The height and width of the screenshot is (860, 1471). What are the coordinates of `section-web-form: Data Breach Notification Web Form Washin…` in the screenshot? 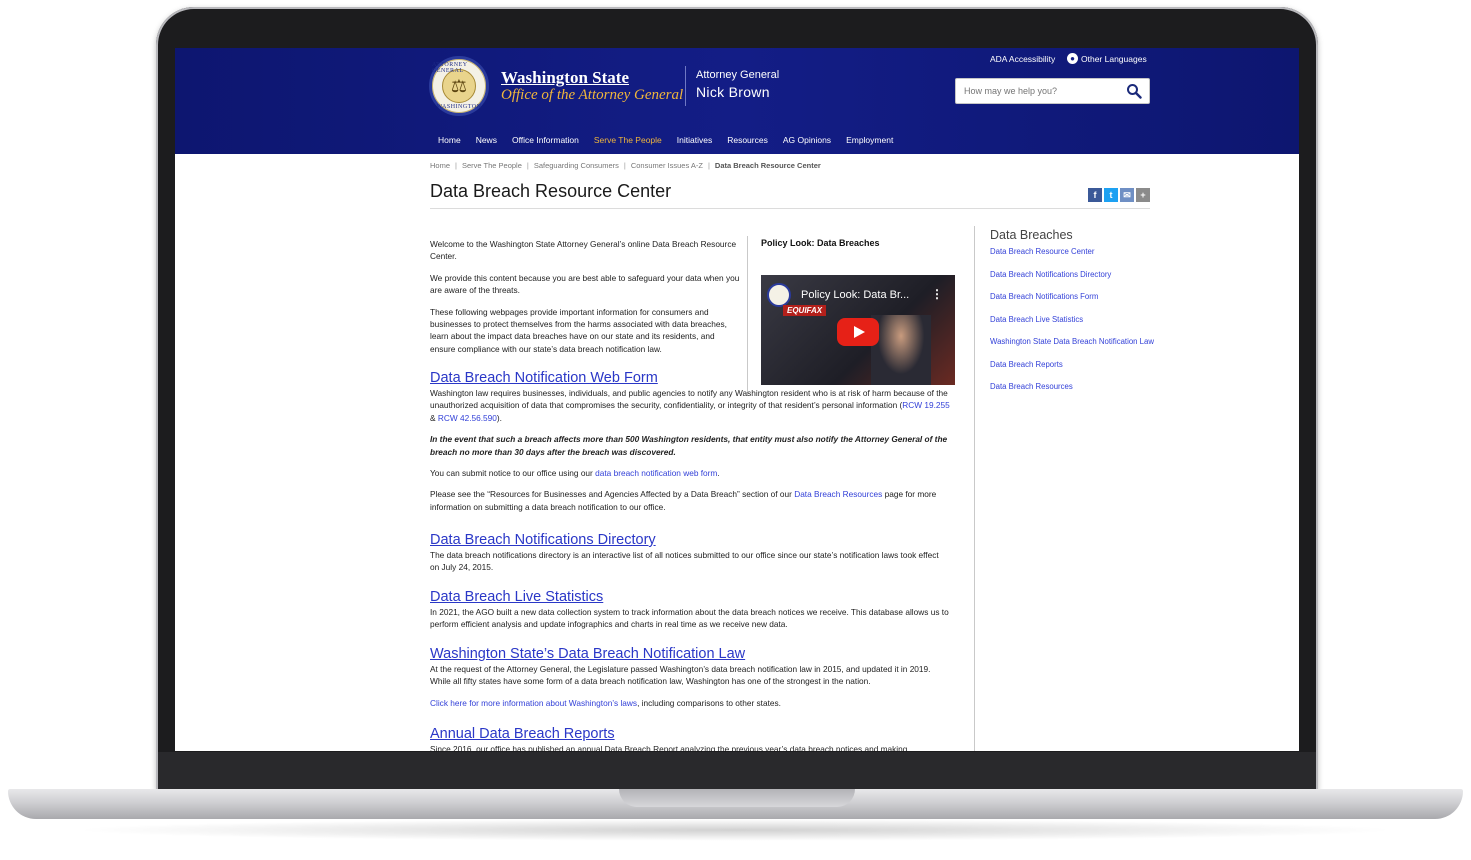 It's located at (690, 445).